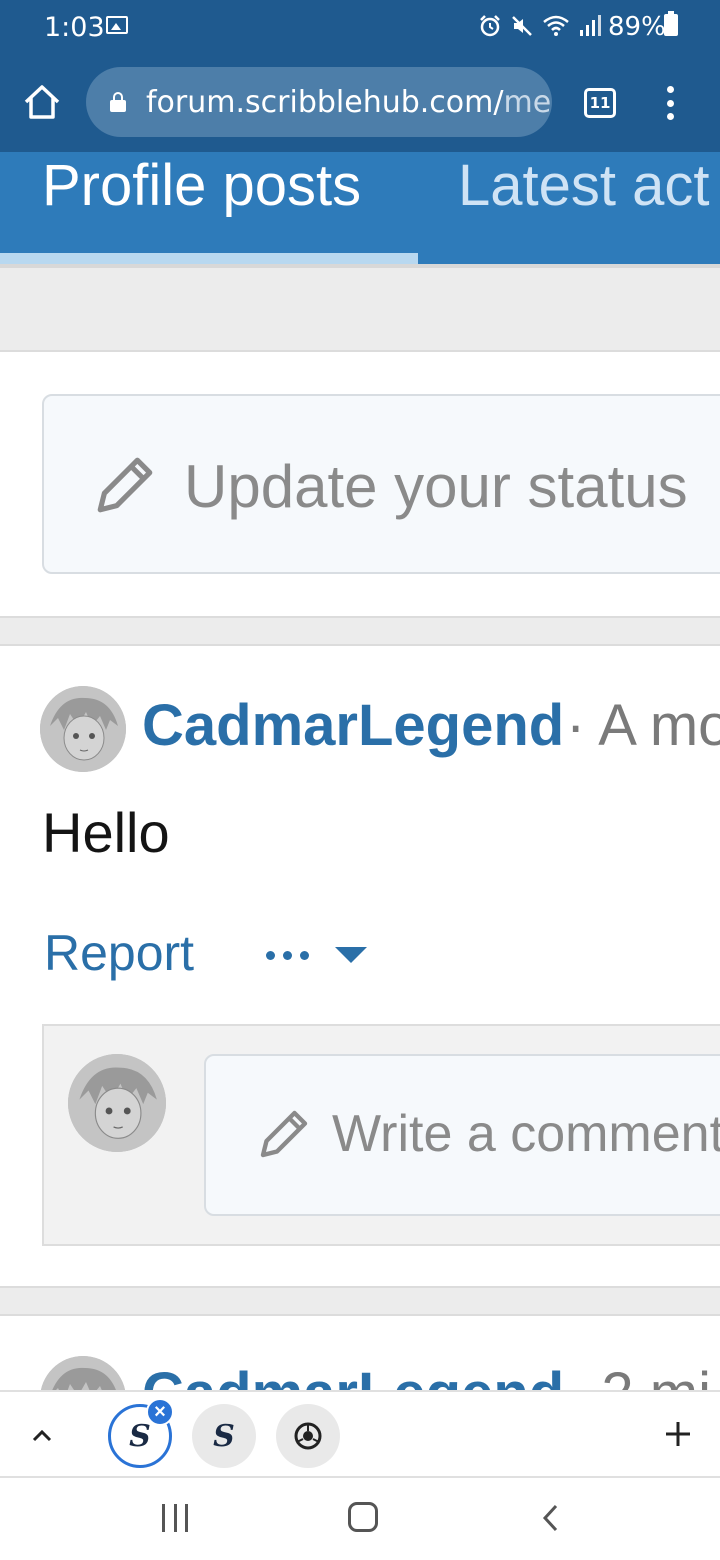 The height and width of the screenshot is (1560, 720). I want to click on home-icon, so click(42, 102).